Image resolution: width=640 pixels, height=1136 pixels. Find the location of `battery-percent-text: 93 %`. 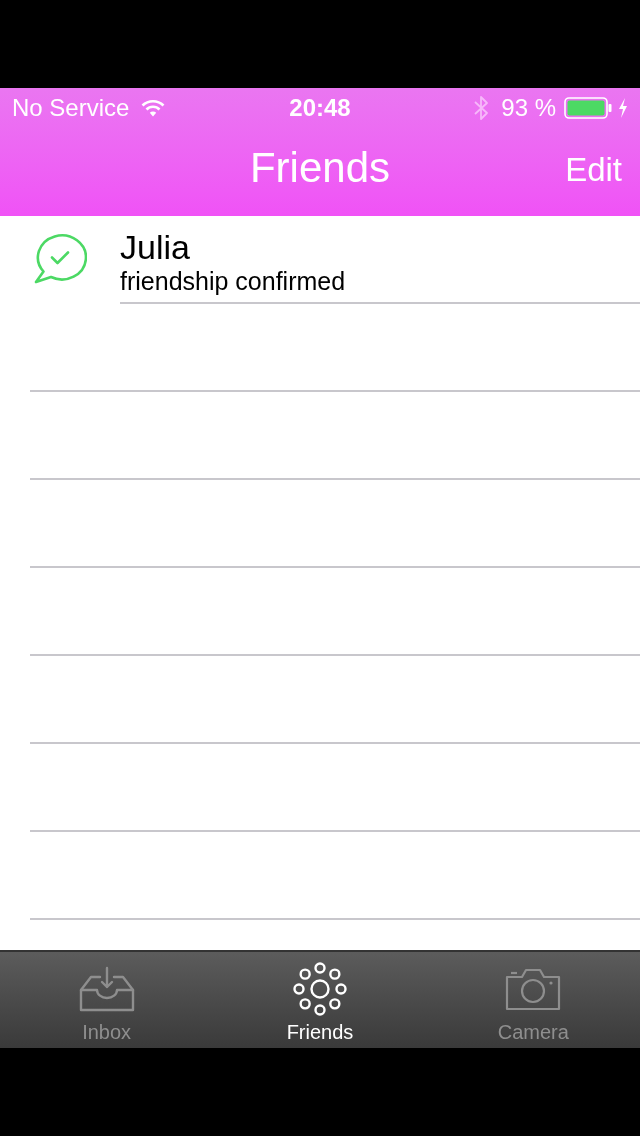

battery-percent-text: 93 % is located at coordinates (528, 108).